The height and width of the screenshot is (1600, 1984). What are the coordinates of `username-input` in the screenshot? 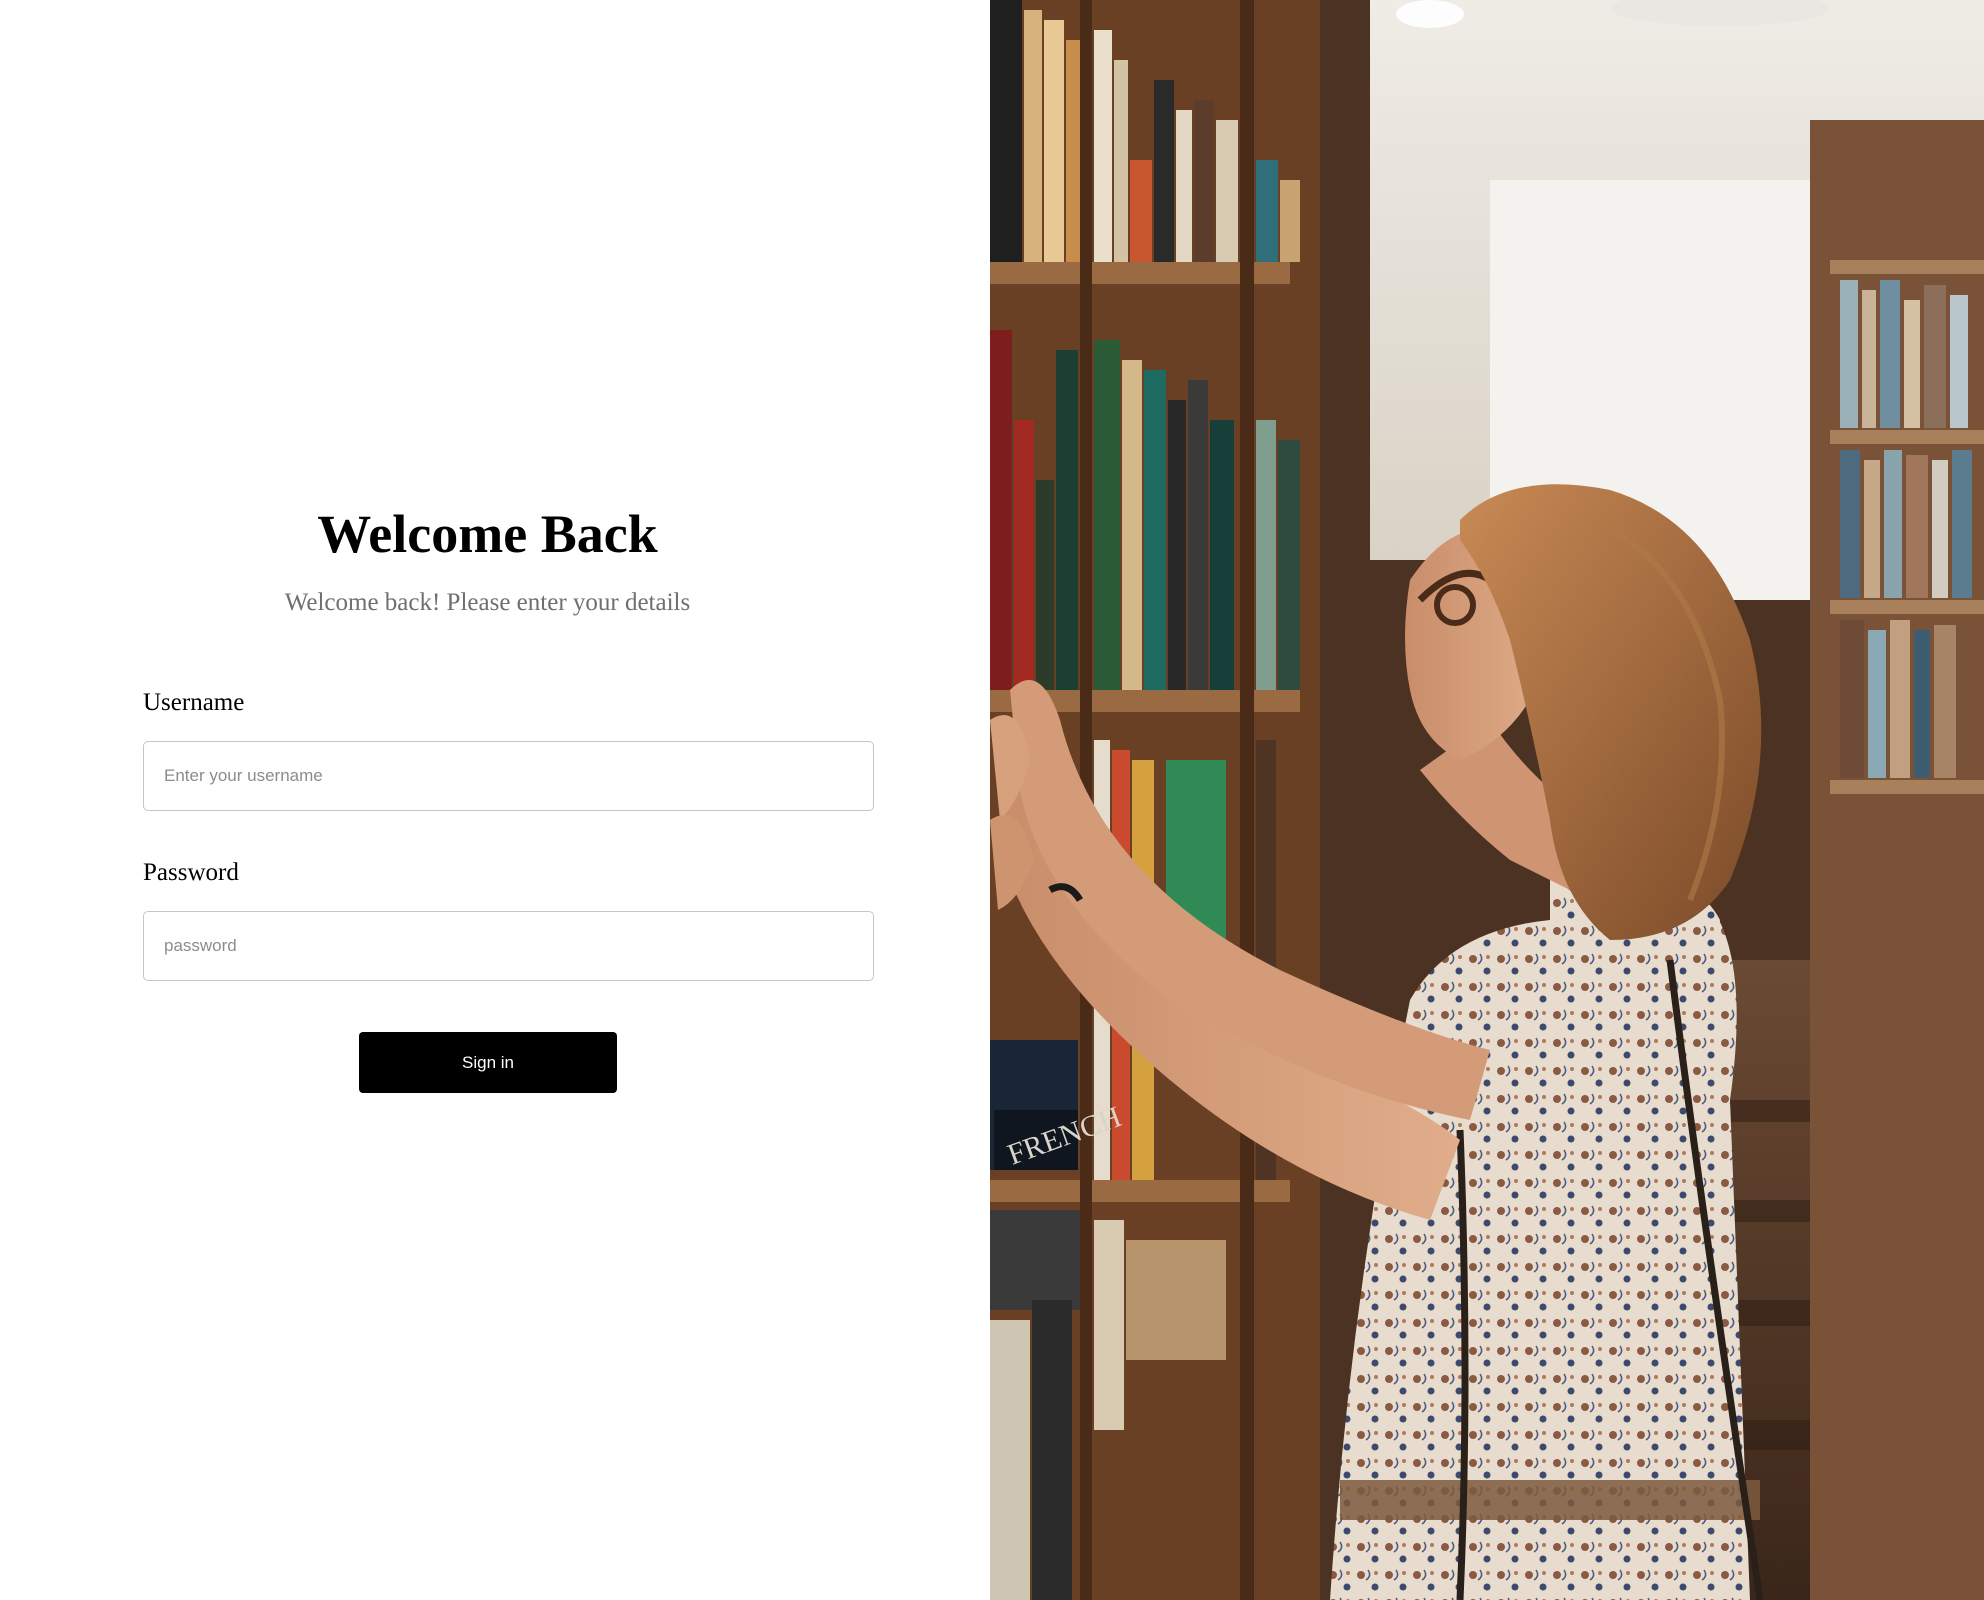 It's located at (508, 776).